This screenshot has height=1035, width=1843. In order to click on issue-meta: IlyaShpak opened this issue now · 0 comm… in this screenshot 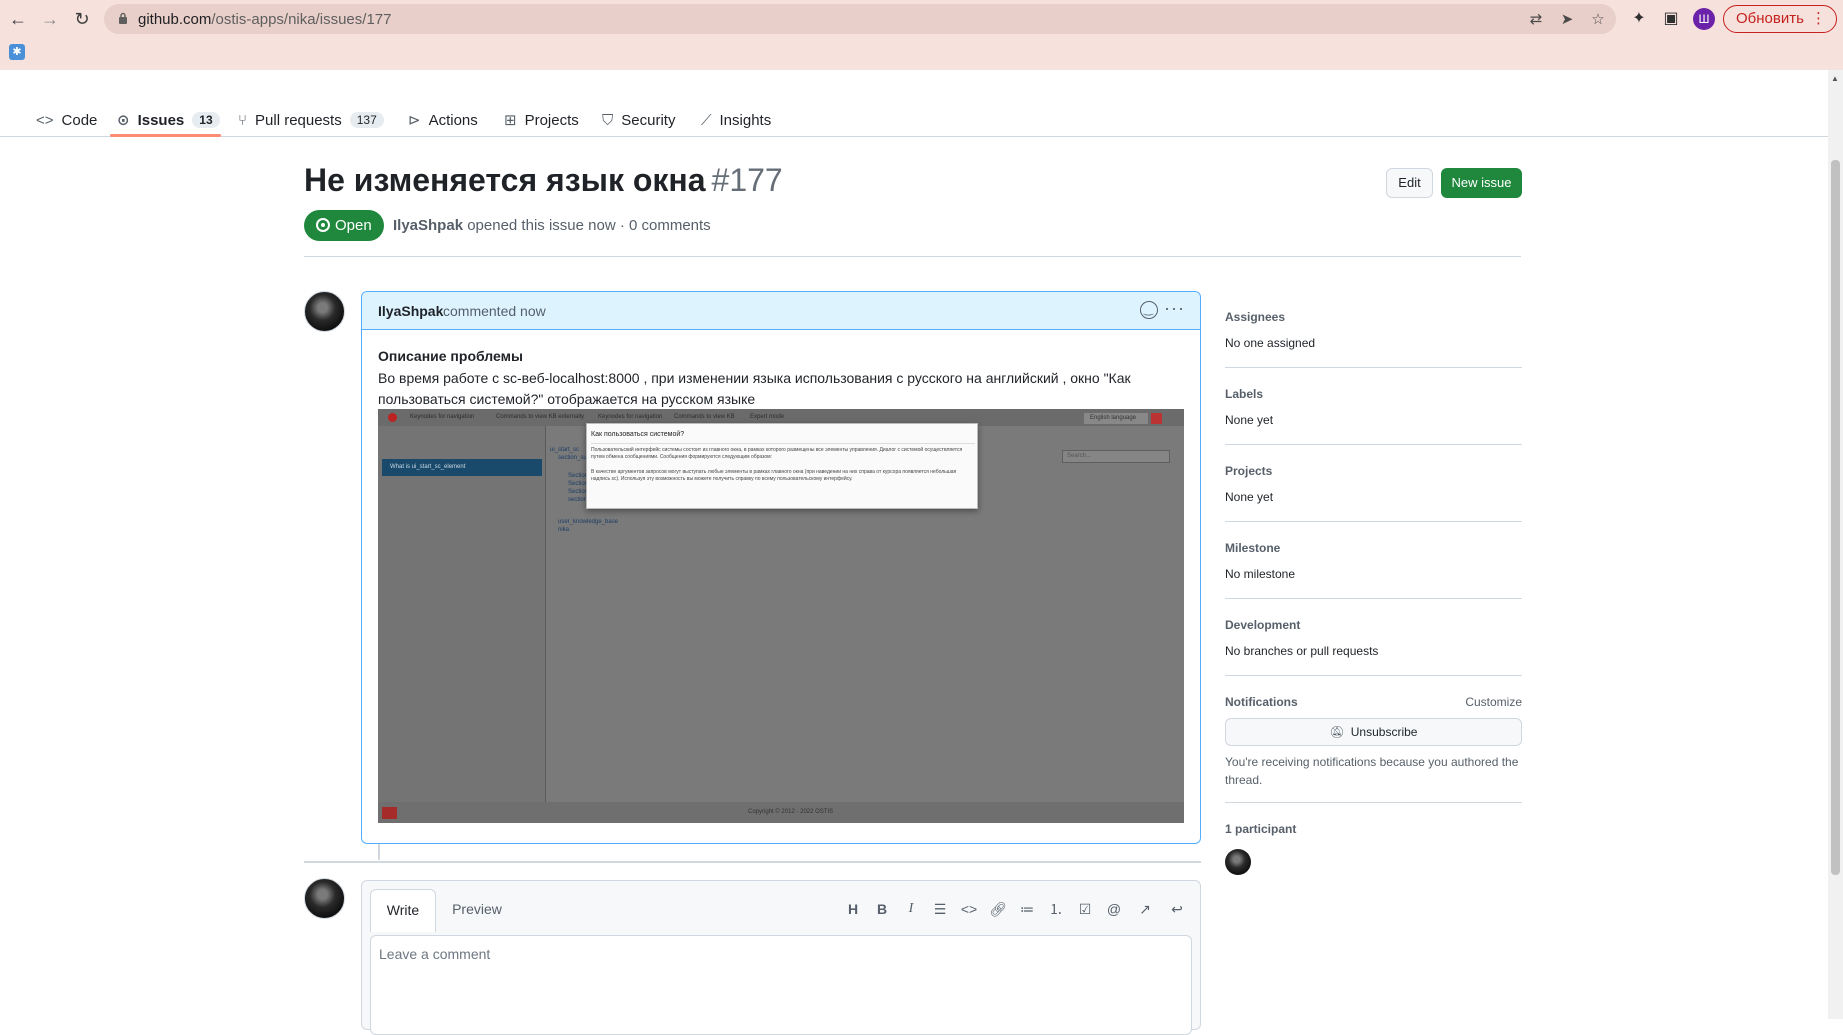, I will do `click(552, 225)`.